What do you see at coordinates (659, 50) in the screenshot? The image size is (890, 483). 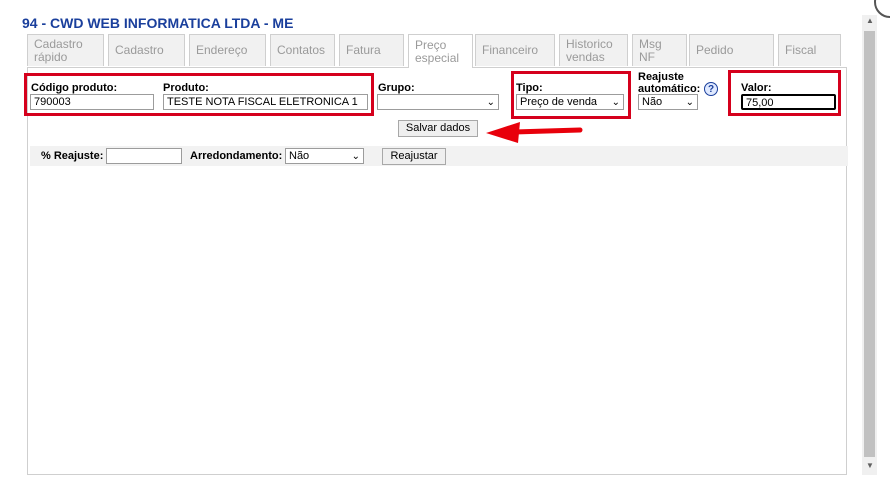 I see `tab-msg-nf: Msg NF` at bounding box center [659, 50].